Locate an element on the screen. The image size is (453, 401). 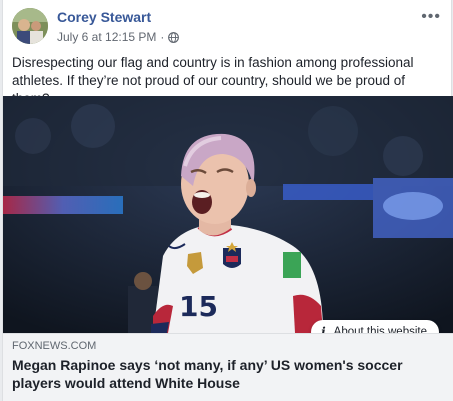
jersey-number: 15 is located at coordinates (198, 306).